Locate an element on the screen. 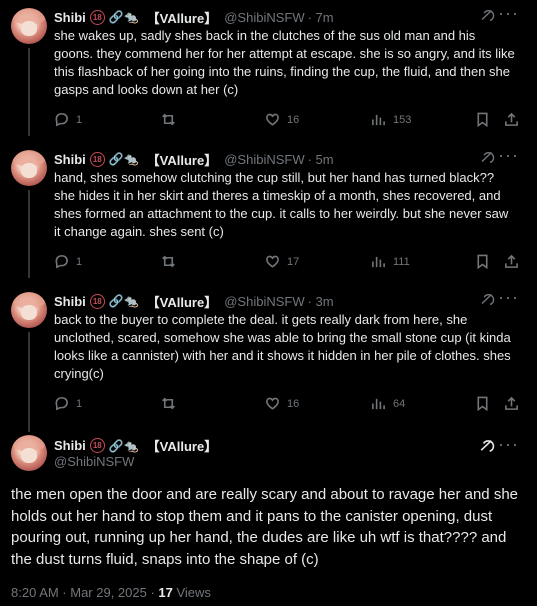  like-count: 17 is located at coordinates (293, 261).